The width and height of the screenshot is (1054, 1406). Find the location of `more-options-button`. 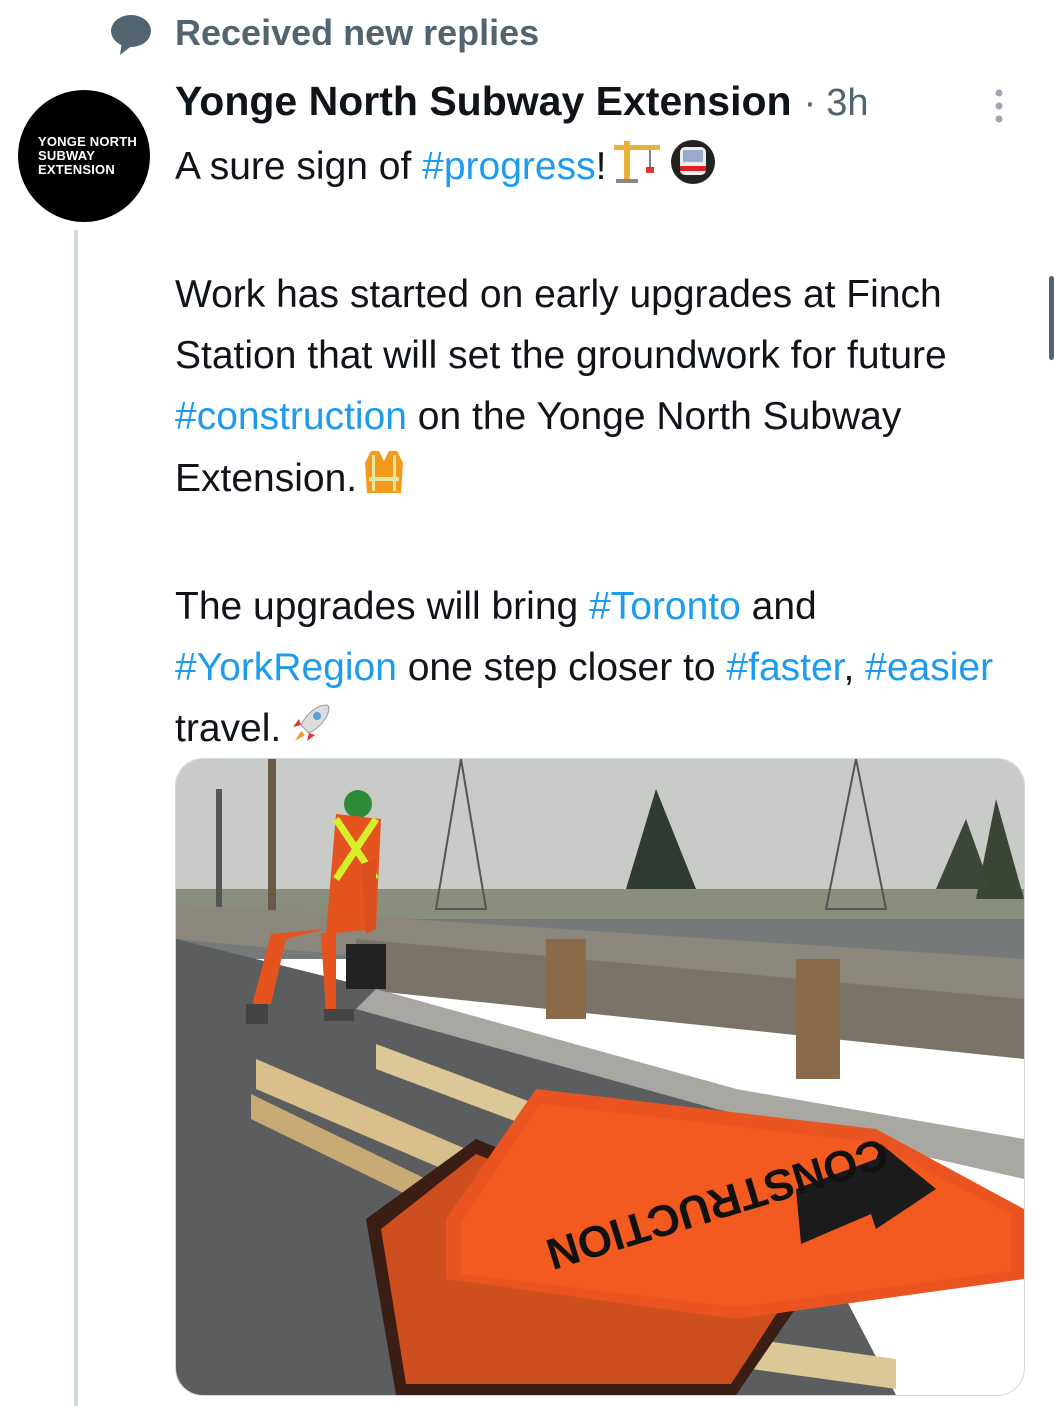

more-options-button is located at coordinates (999, 106).